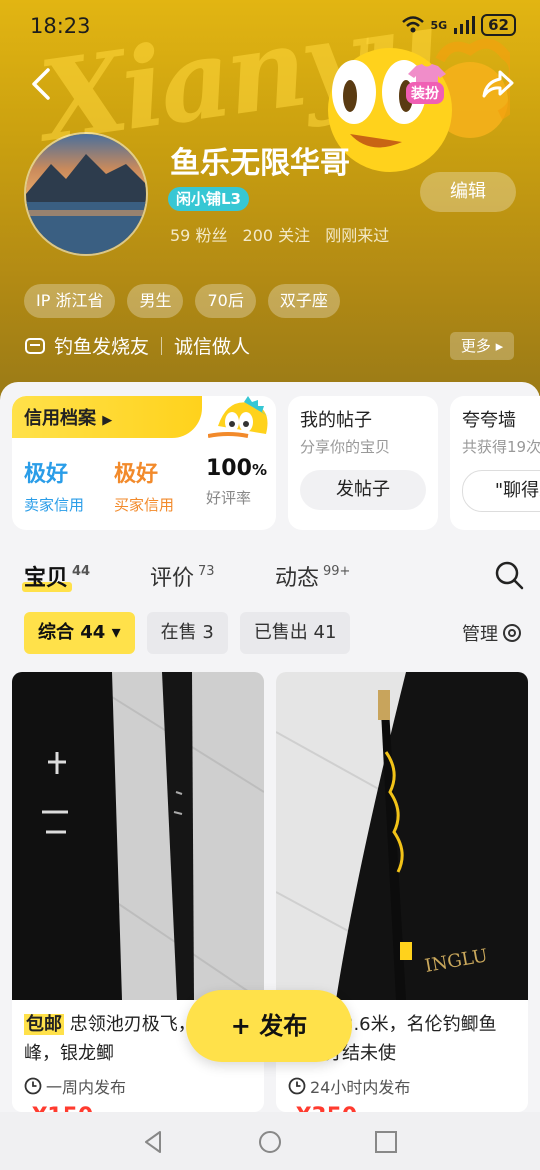  I want to click on tab-activity: 动态 99+, so click(312, 576).